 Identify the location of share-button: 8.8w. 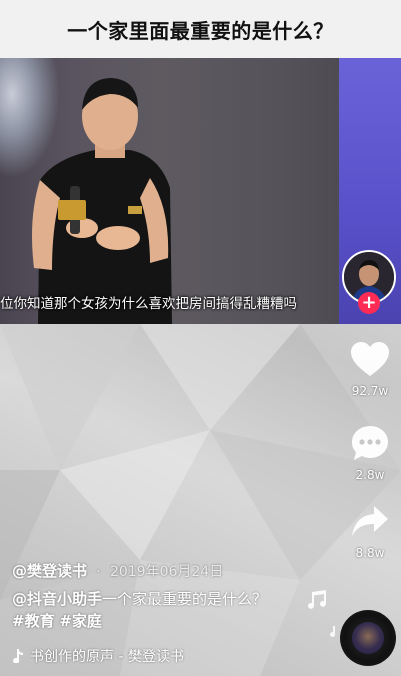
(370, 532).